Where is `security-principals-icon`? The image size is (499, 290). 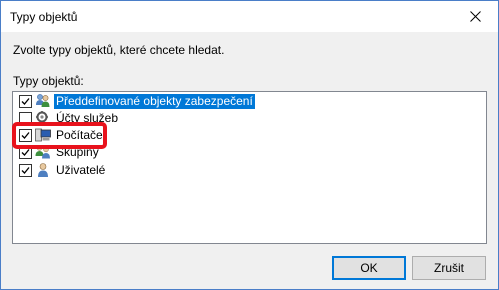 security-principals-icon is located at coordinates (43, 100).